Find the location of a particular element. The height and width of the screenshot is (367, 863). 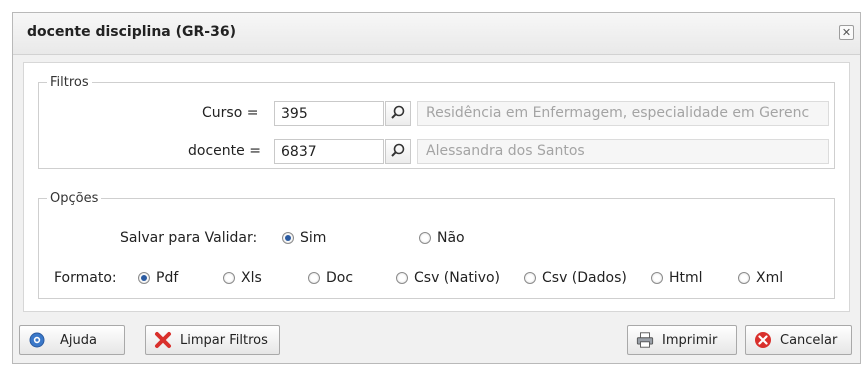

formato-csv-dados-radio: Csv (Dados) is located at coordinates (575, 278).